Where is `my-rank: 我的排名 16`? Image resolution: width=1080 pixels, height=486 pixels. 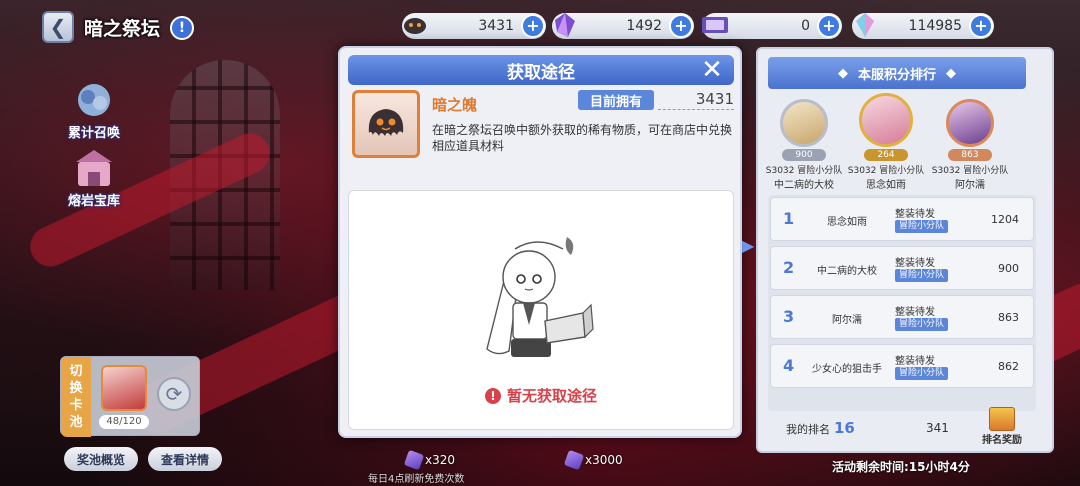 my-rank: 我的排名 16 is located at coordinates (820, 428).